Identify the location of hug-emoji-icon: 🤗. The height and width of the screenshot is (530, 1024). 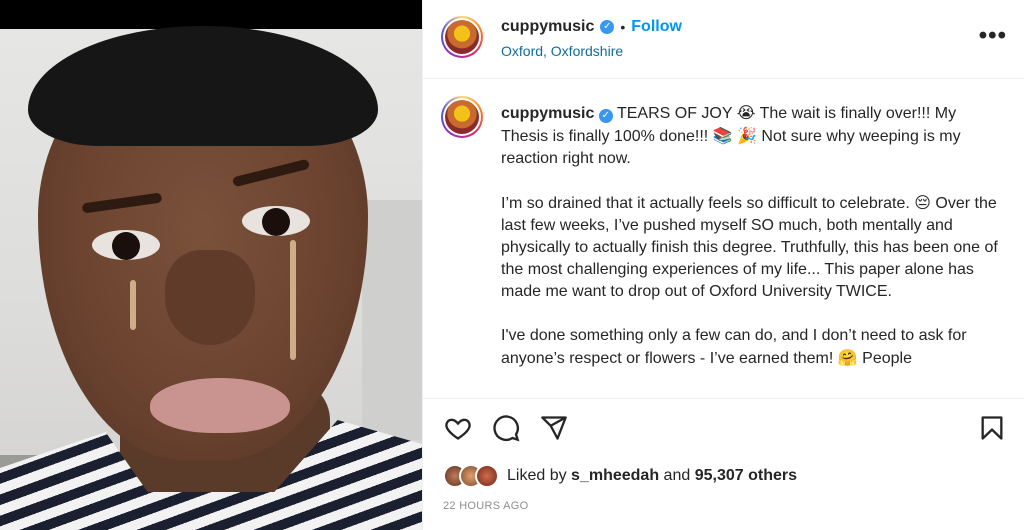
(847, 357).